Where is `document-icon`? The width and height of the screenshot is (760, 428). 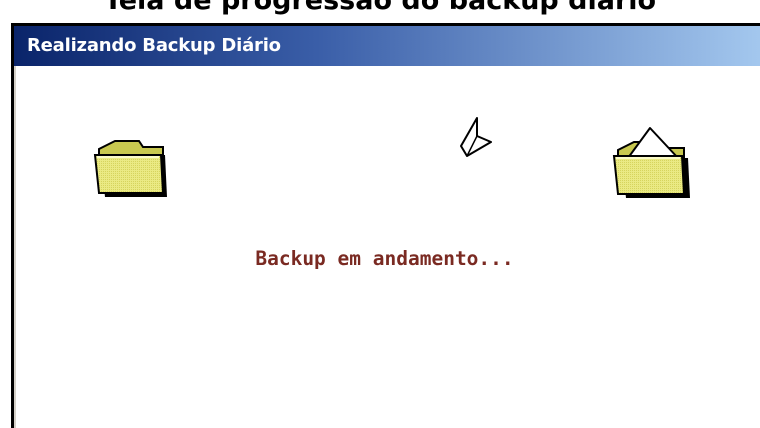 document-icon is located at coordinates (476, 137).